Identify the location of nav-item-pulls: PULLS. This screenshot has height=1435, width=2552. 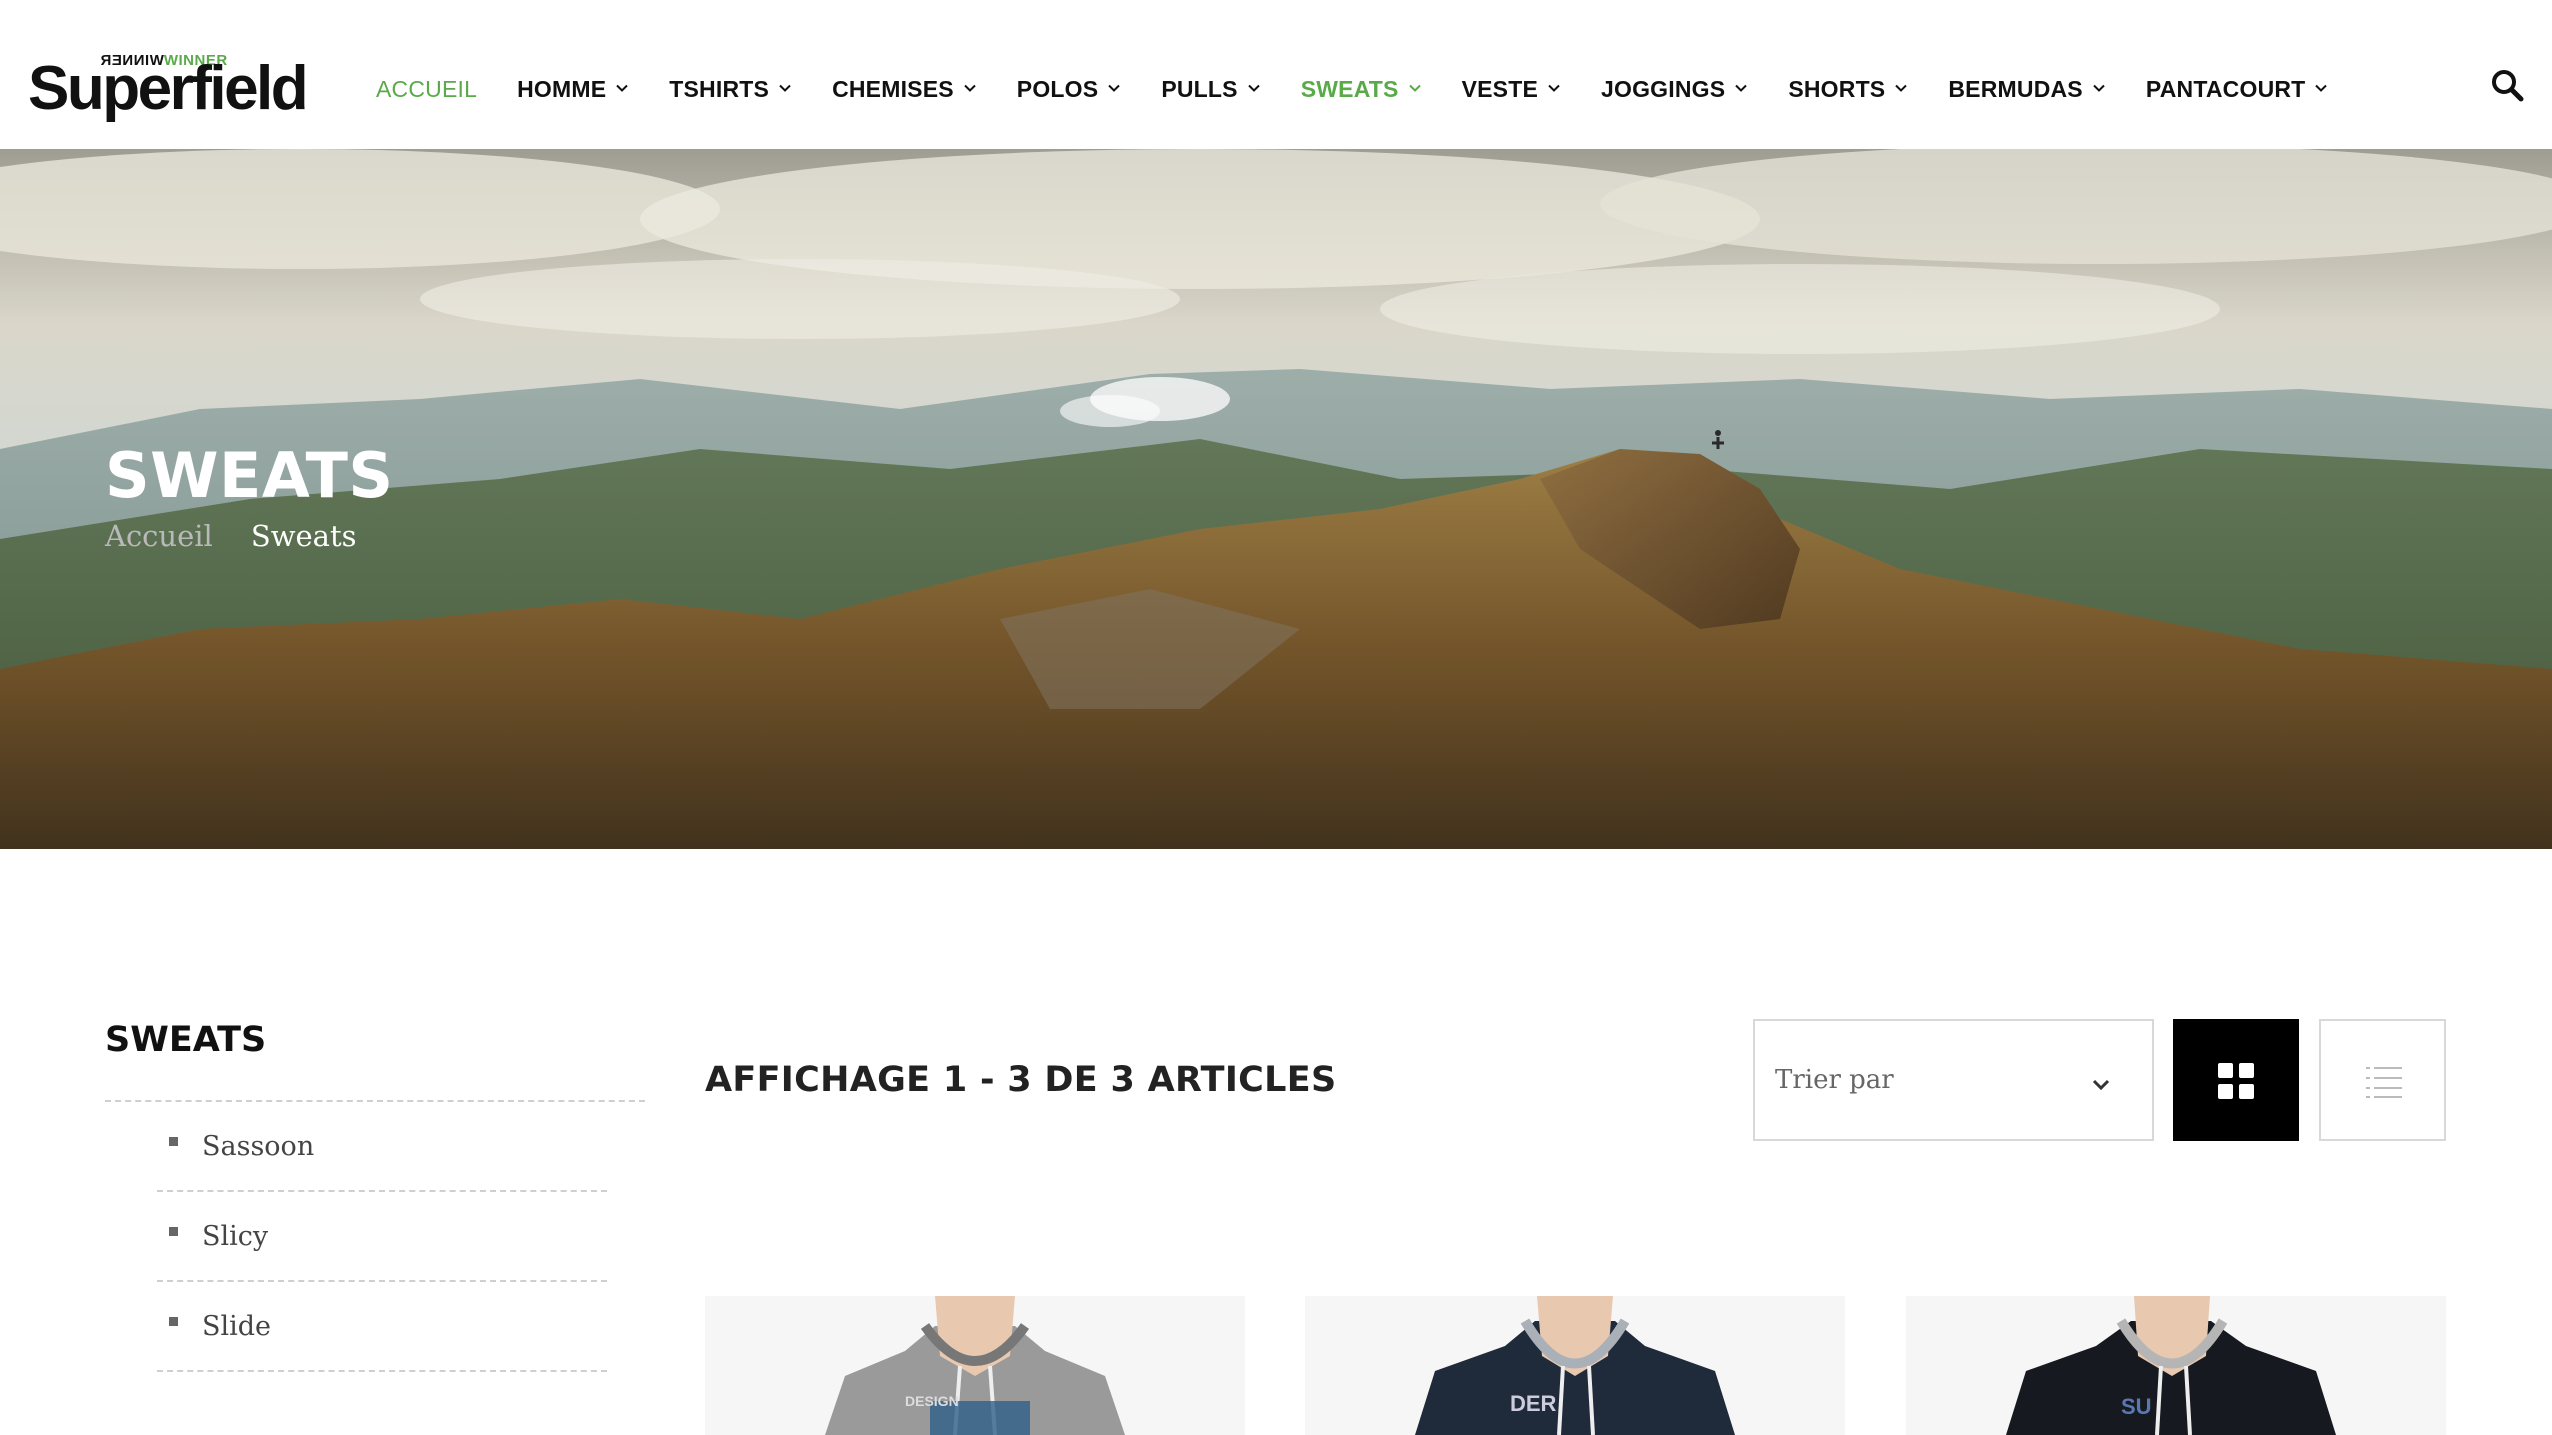
(1210, 89).